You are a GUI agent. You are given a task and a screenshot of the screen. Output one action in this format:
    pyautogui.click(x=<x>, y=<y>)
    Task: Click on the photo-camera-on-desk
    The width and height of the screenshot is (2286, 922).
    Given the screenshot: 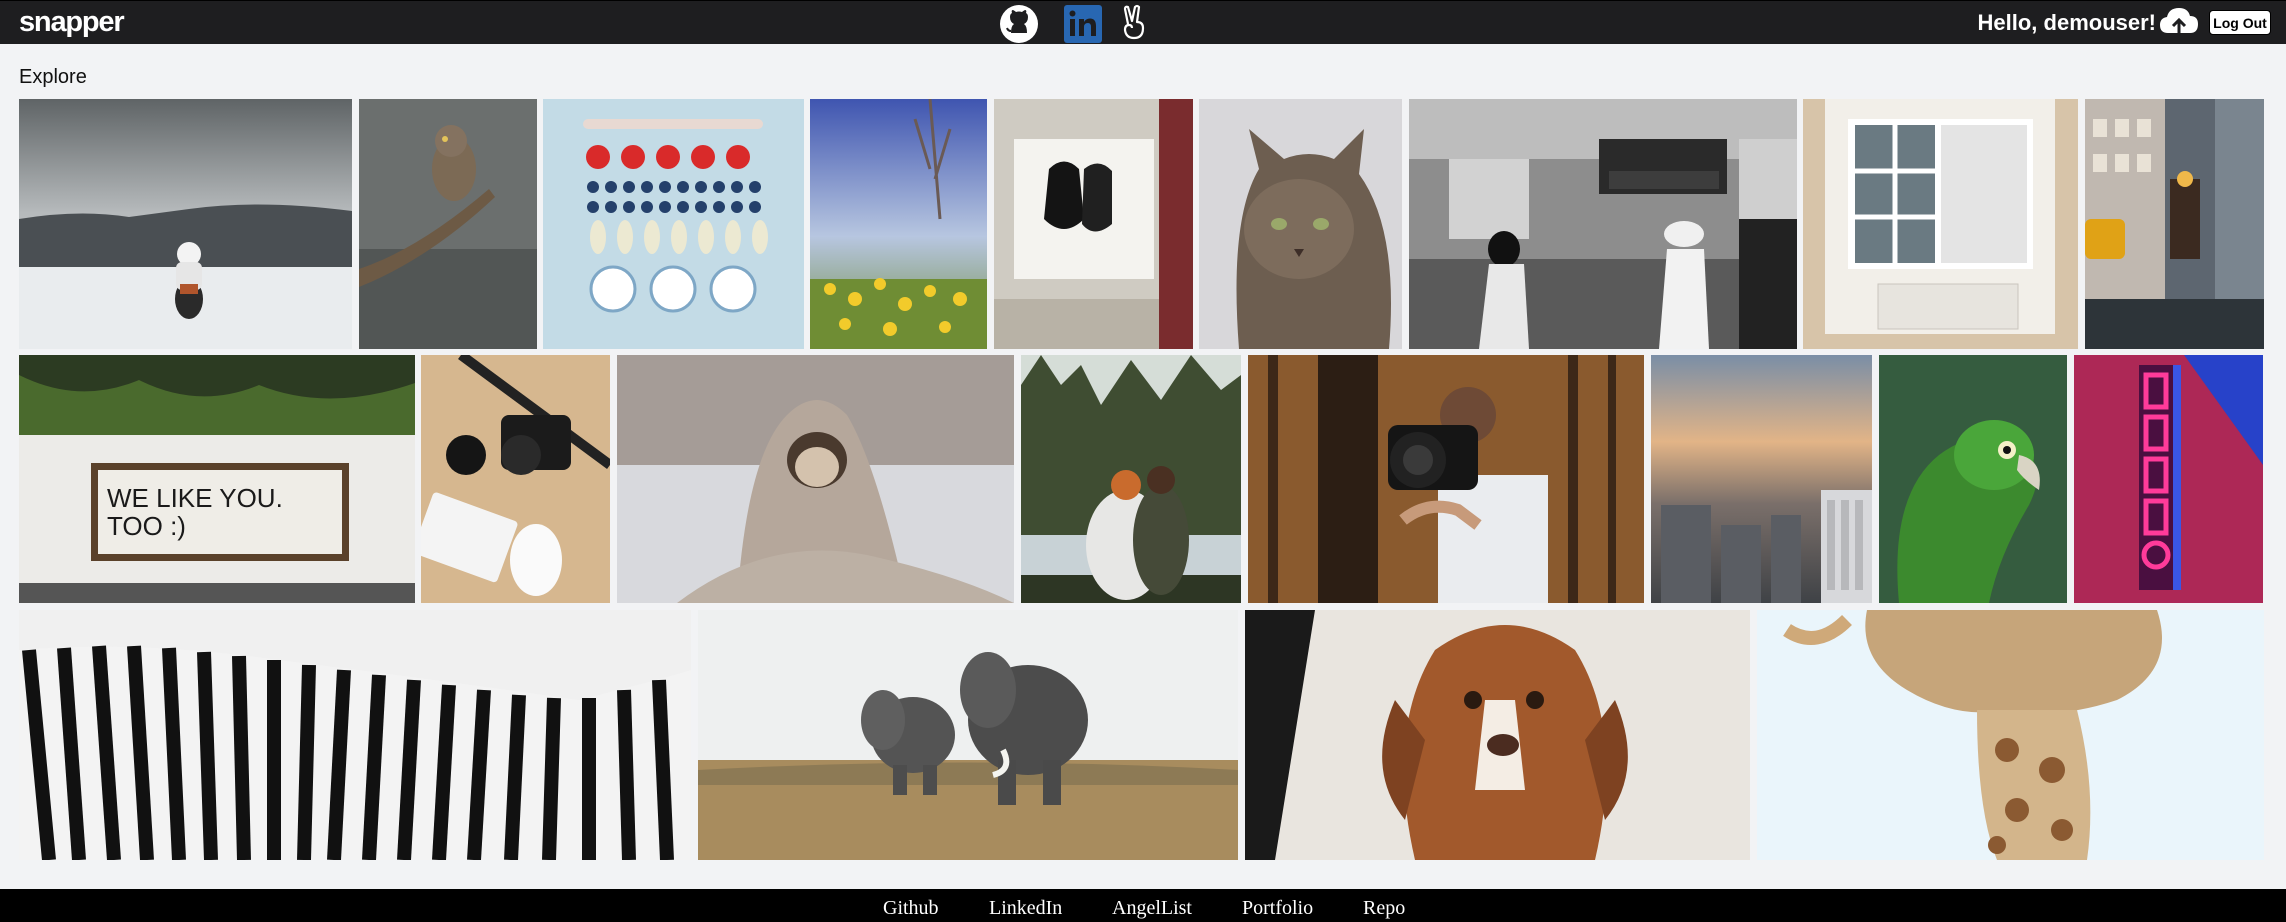 What is the action you would take?
    pyautogui.click(x=515, y=479)
    